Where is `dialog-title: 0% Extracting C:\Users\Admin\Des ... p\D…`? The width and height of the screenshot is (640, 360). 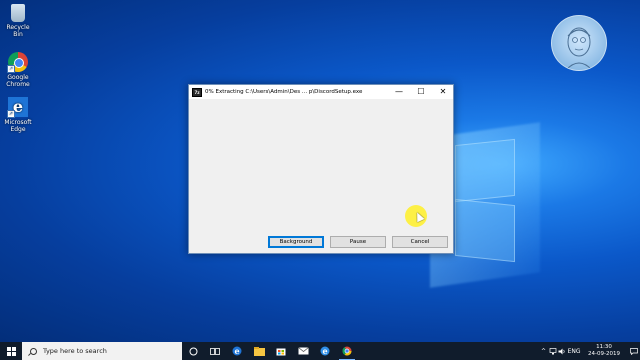 dialog-title: 0% Extracting C:\Users\Admin\Des ... p\D… is located at coordinates (284, 92).